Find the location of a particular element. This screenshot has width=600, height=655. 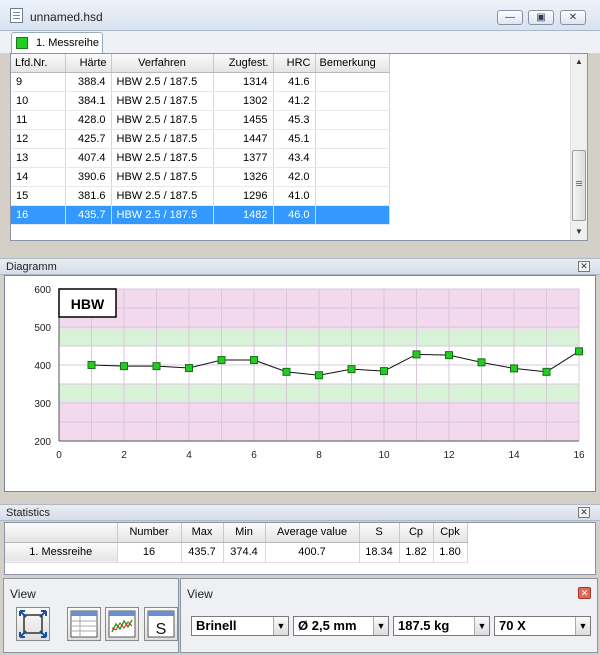

cell-zugfest: 1482 is located at coordinates (243, 215).